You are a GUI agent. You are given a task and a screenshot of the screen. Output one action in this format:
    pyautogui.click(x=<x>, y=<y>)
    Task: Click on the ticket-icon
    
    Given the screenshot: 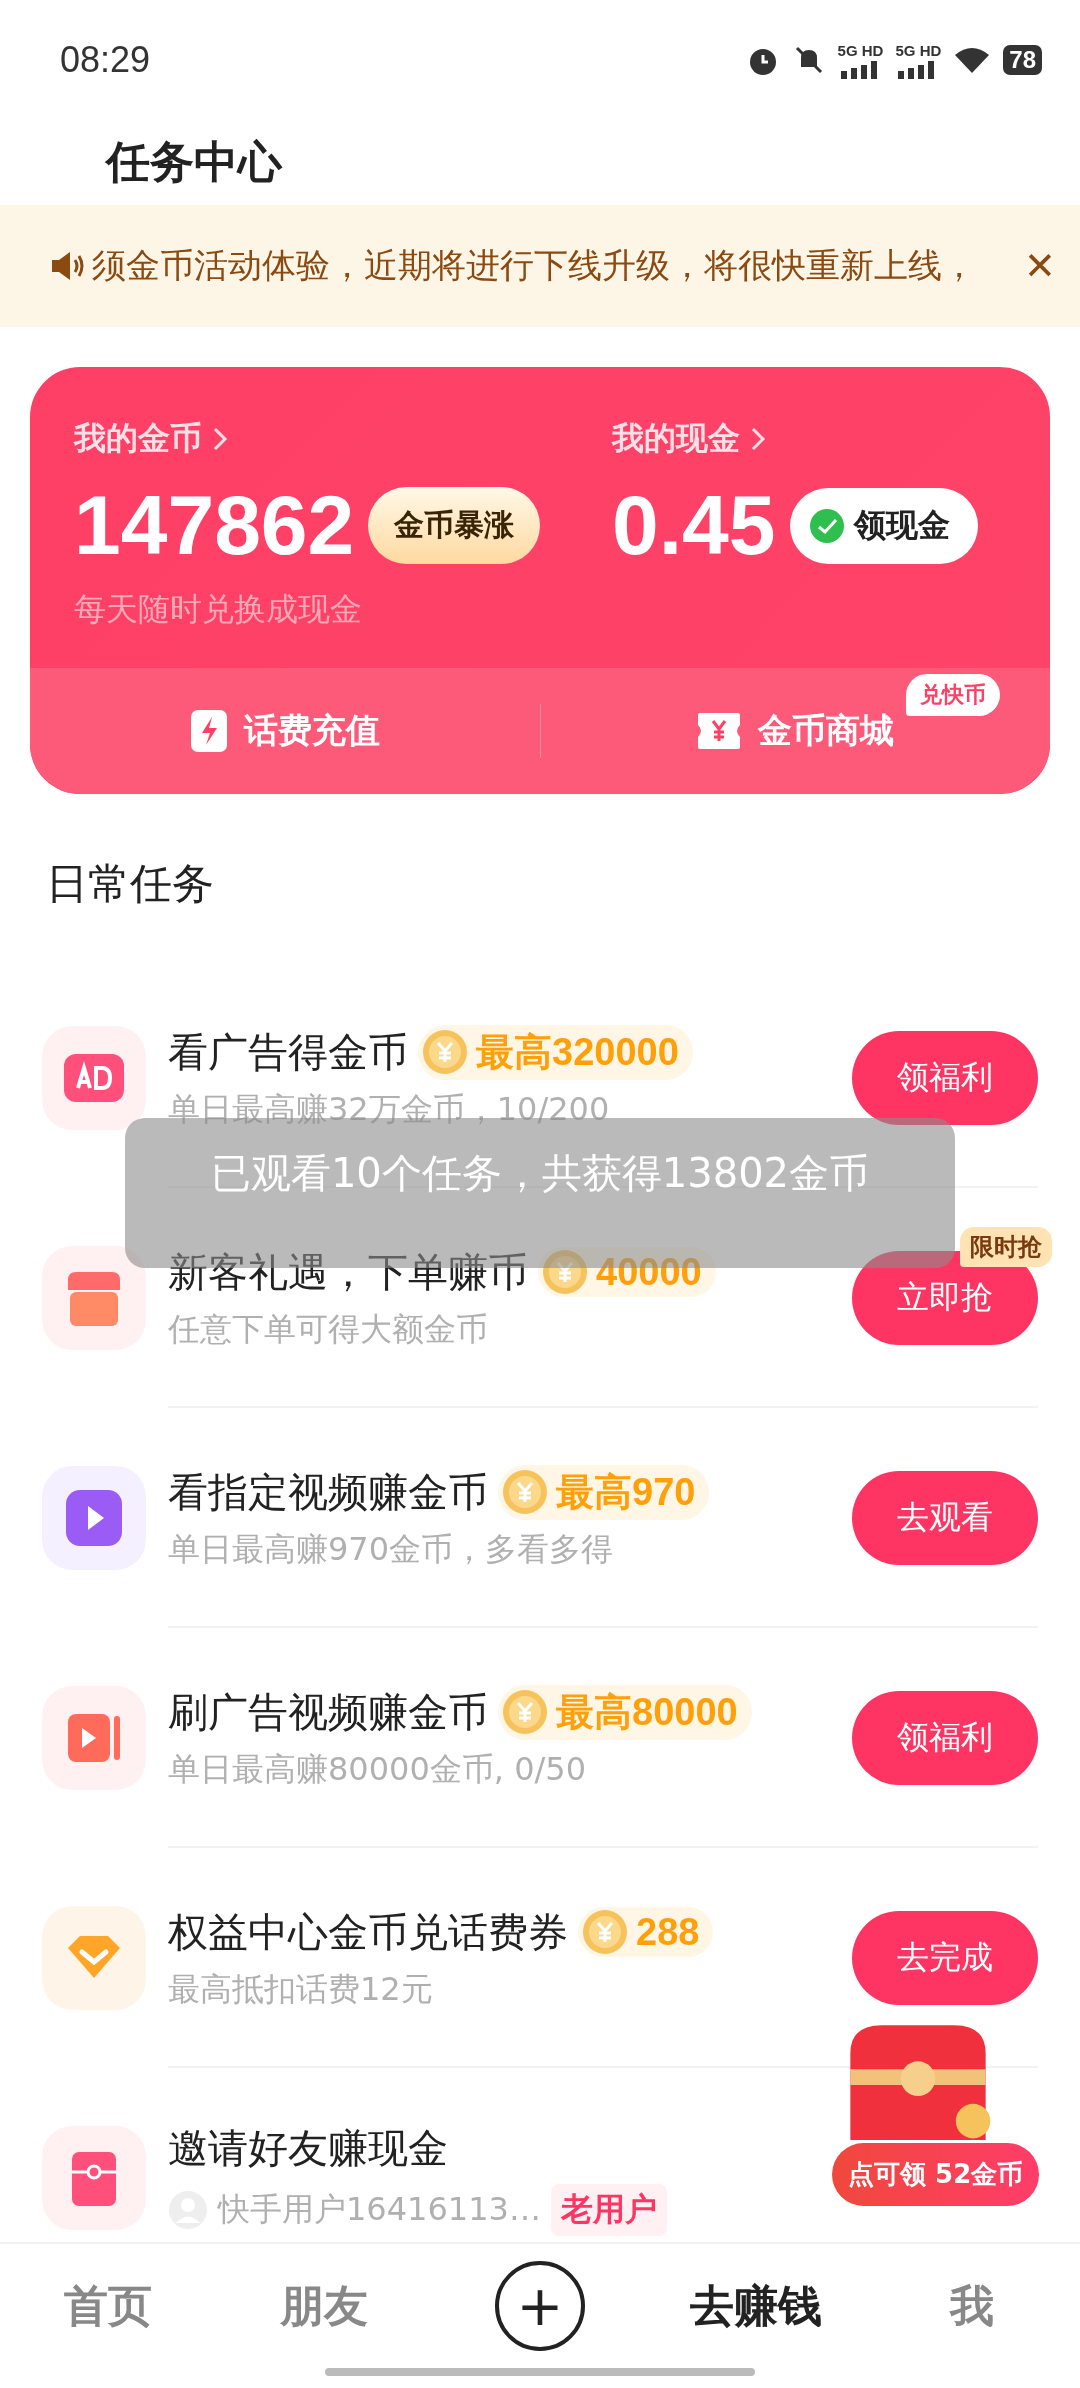 What is the action you would take?
    pyautogui.click(x=719, y=731)
    